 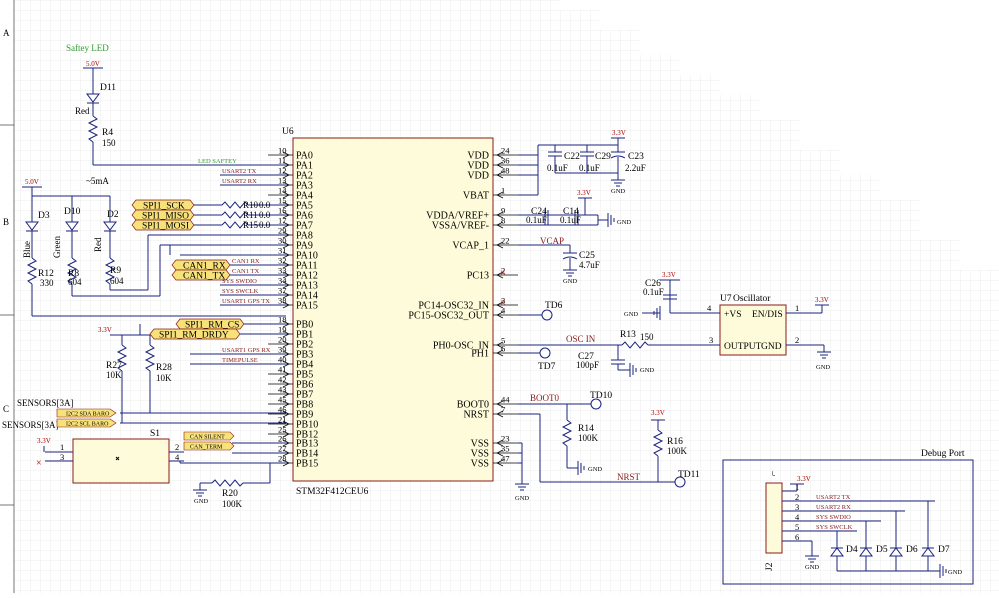 What do you see at coordinates (155, 434) in the screenshot?
I see `s1-ref: S1` at bounding box center [155, 434].